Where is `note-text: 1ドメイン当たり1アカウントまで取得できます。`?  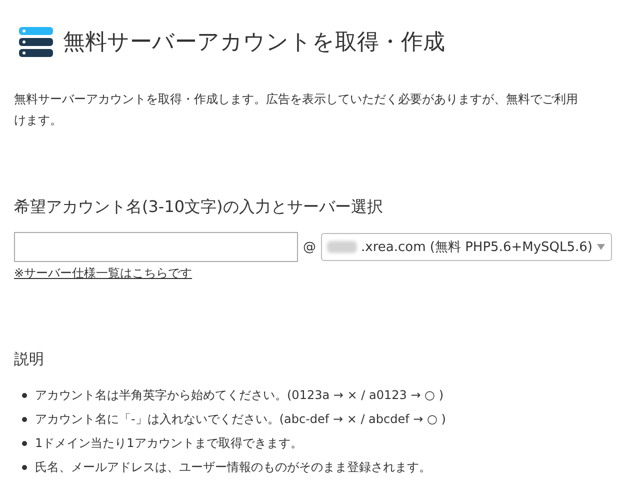 note-text: 1ドメイン当たり1アカウントまで取得できます。 is located at coordinates (168, 443).